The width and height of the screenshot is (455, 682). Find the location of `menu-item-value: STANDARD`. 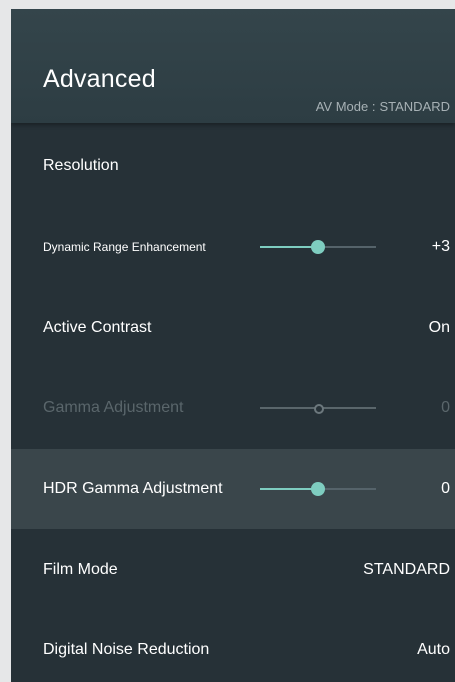

menu-item-value: STANDARD is located at coordinates (406, 569).